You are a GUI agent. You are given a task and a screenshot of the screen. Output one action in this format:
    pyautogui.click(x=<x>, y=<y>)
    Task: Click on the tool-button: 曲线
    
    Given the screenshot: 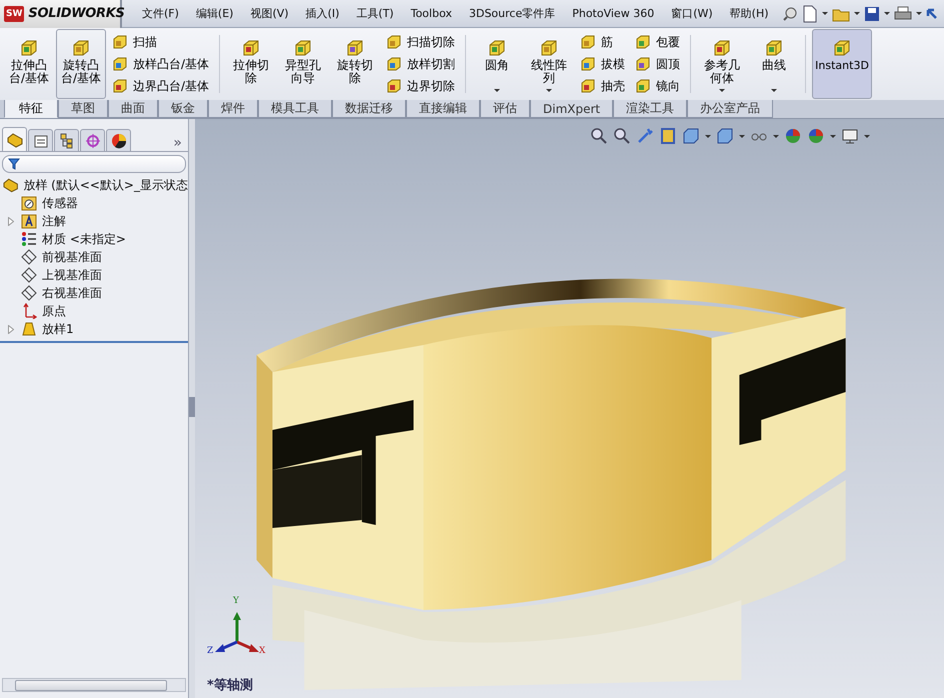 What is the action you would take?
    pyautogui.click(x=774, y=64)
    